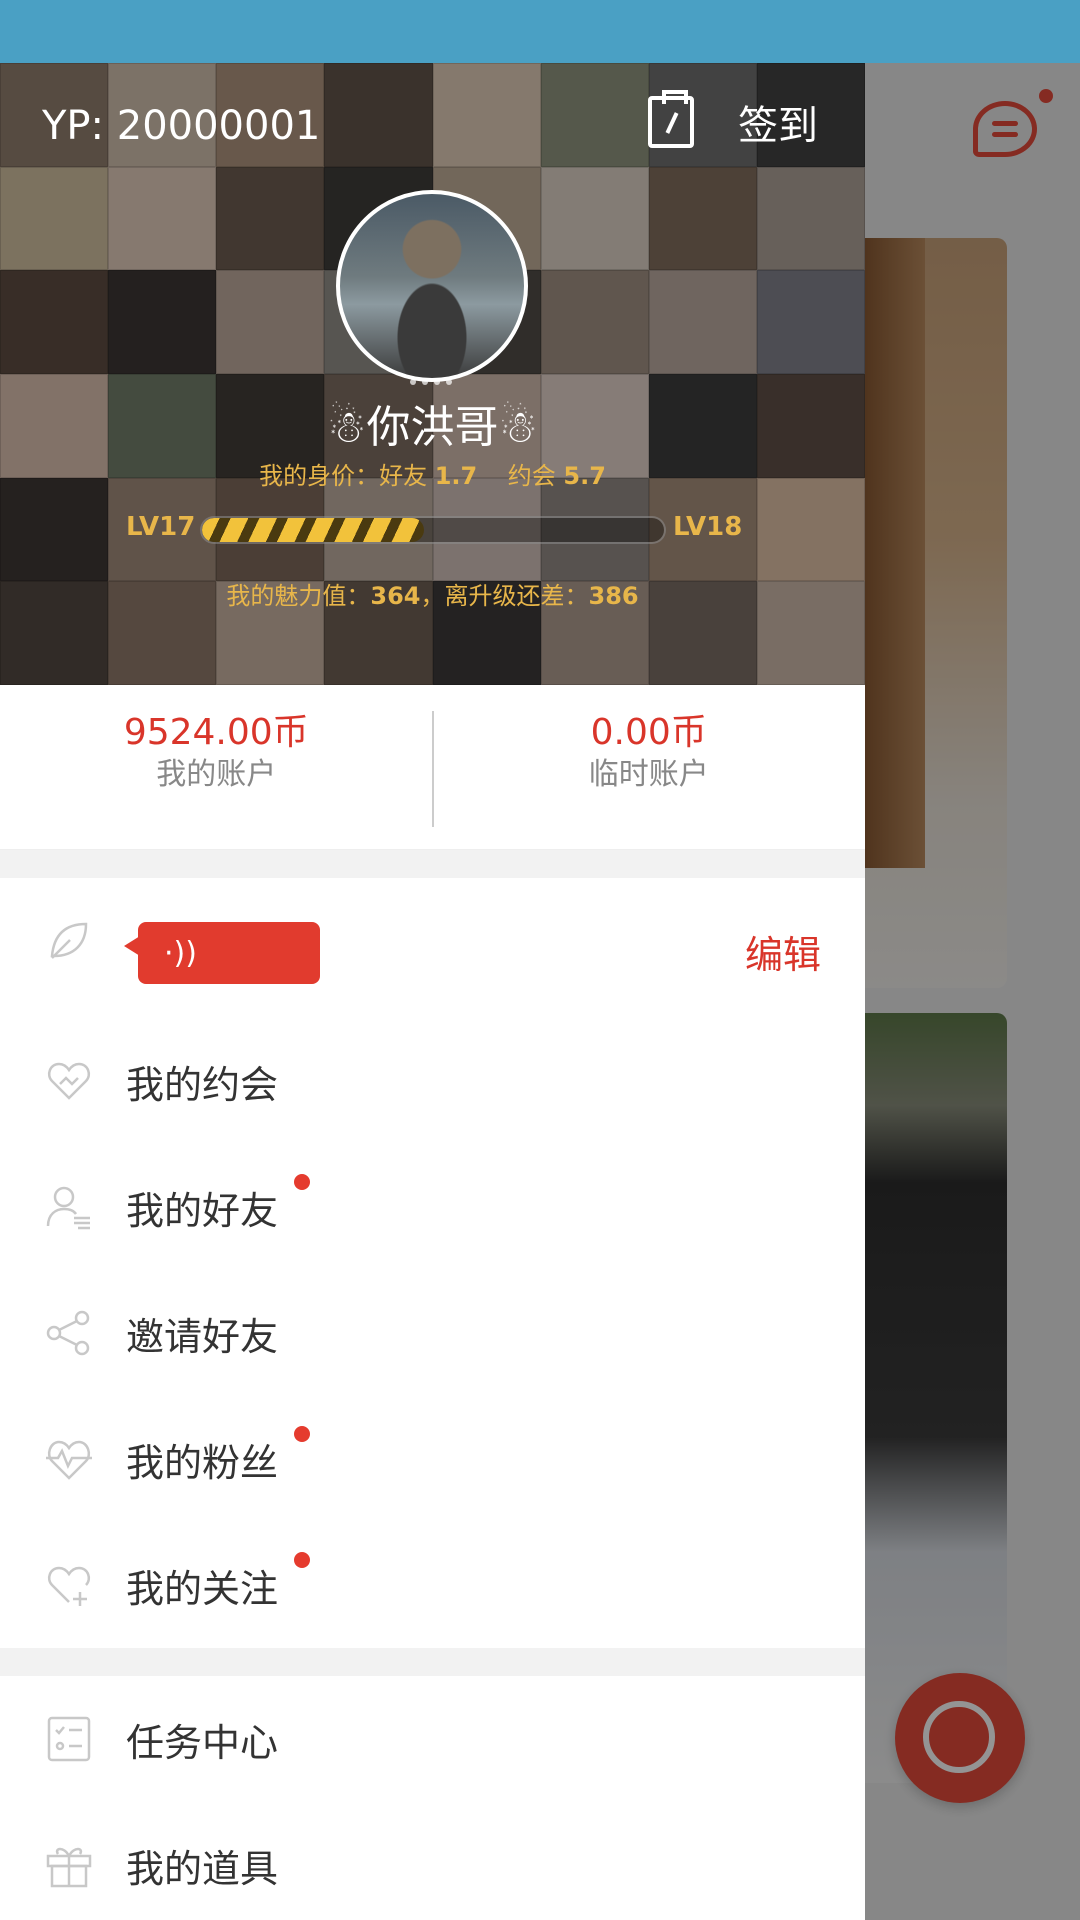  I want to click on menu-item-my-friends: 我的好友, so click(432, 1207).